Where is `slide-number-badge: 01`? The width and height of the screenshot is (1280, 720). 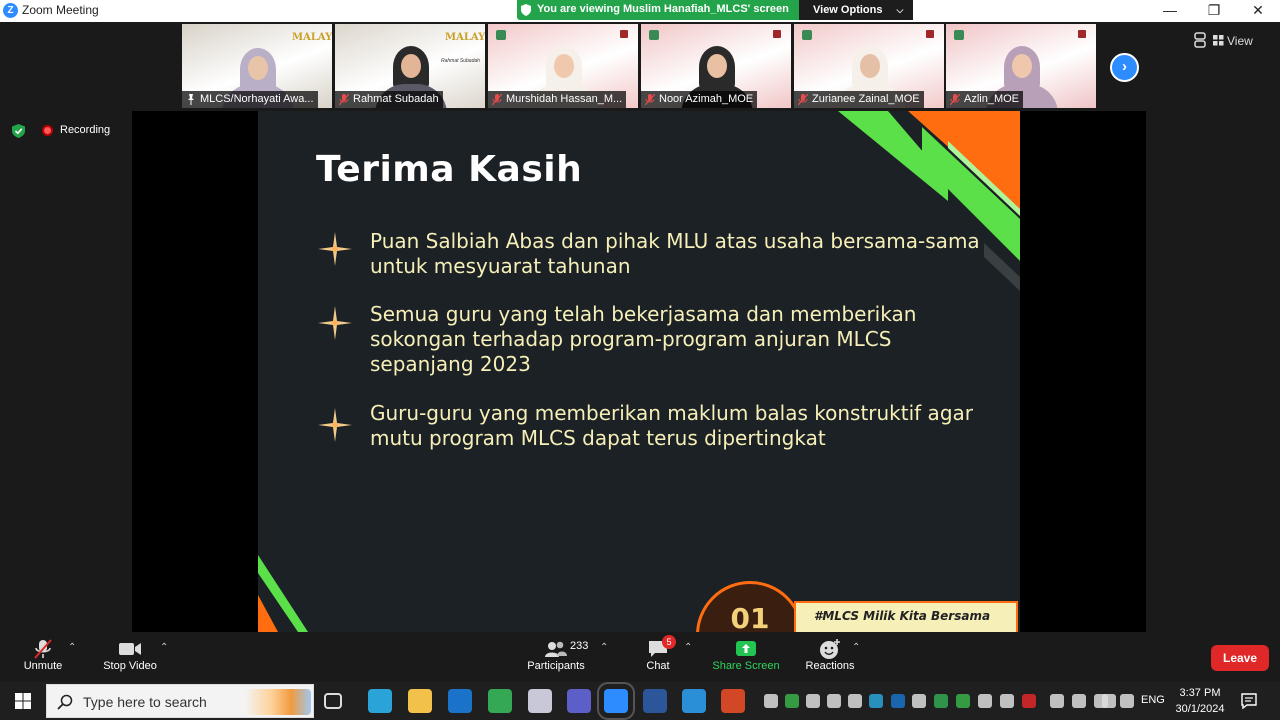 slide-number-badge: 01 is located at coordinates (750, 606).